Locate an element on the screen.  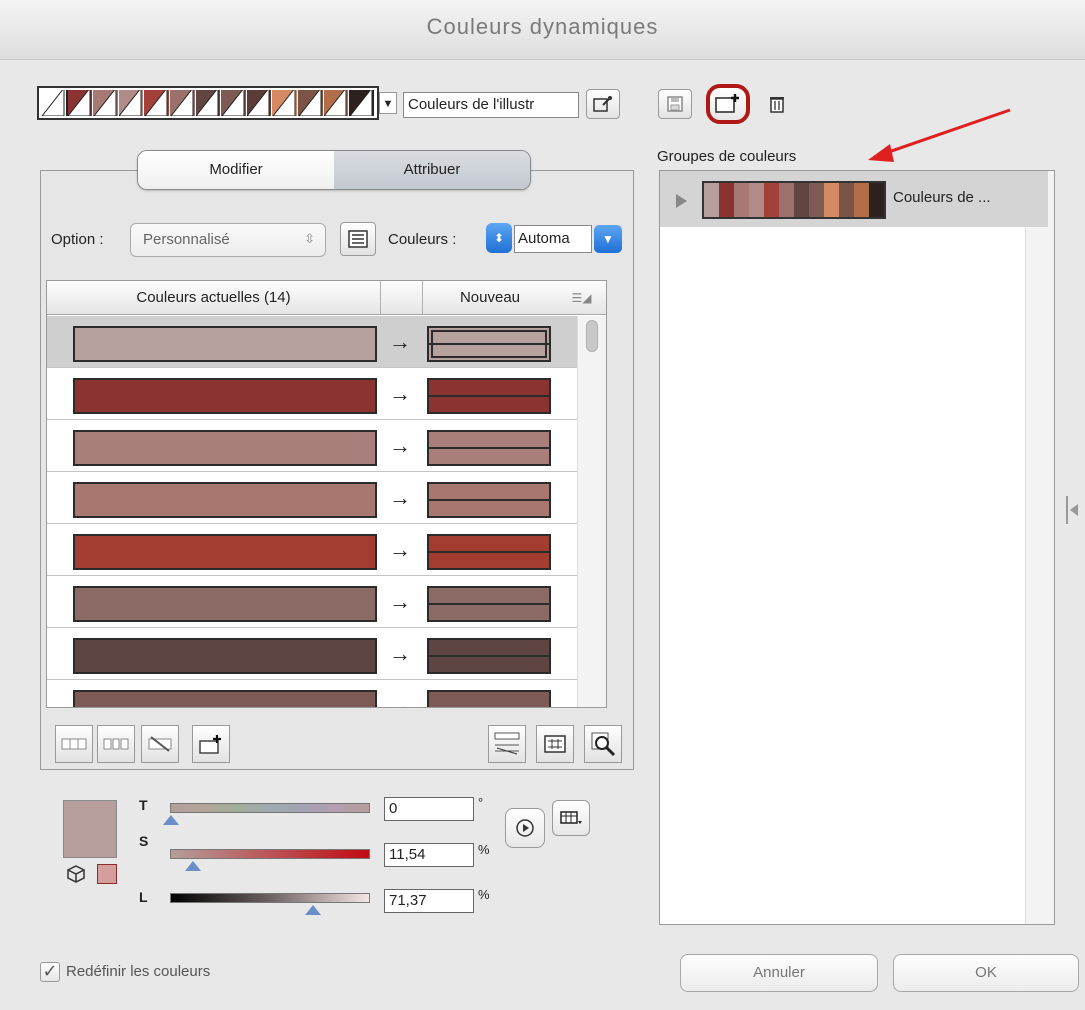
saturation-value-field: 11,54 is located at coordinates (429, 855).